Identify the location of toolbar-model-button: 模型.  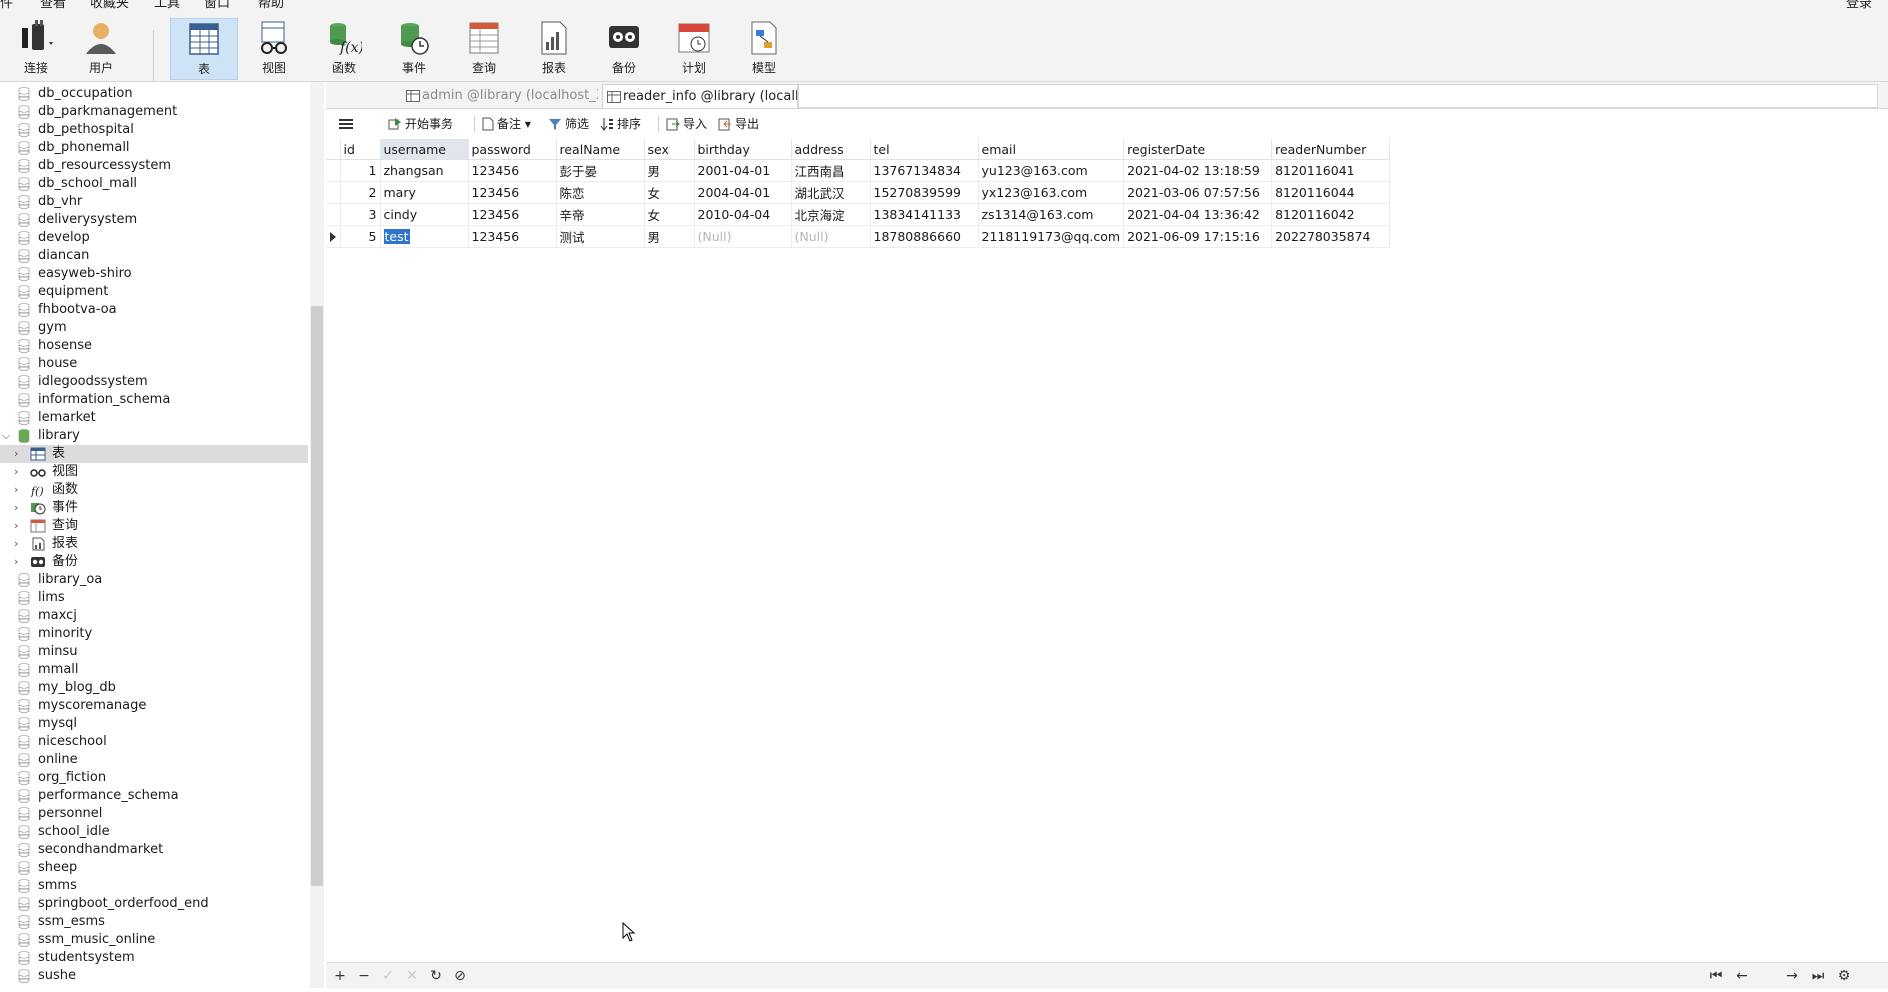
(764, 49).